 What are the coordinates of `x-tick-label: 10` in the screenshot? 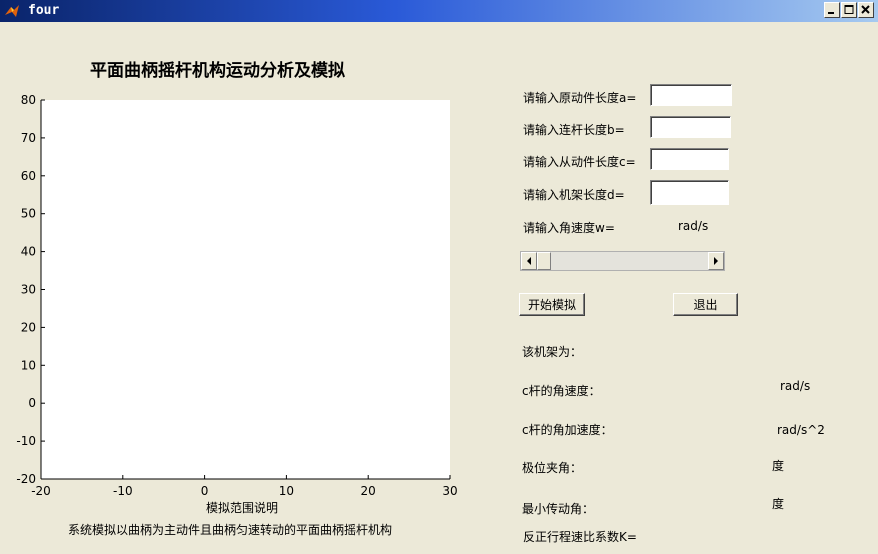 It's located at (286, 491).